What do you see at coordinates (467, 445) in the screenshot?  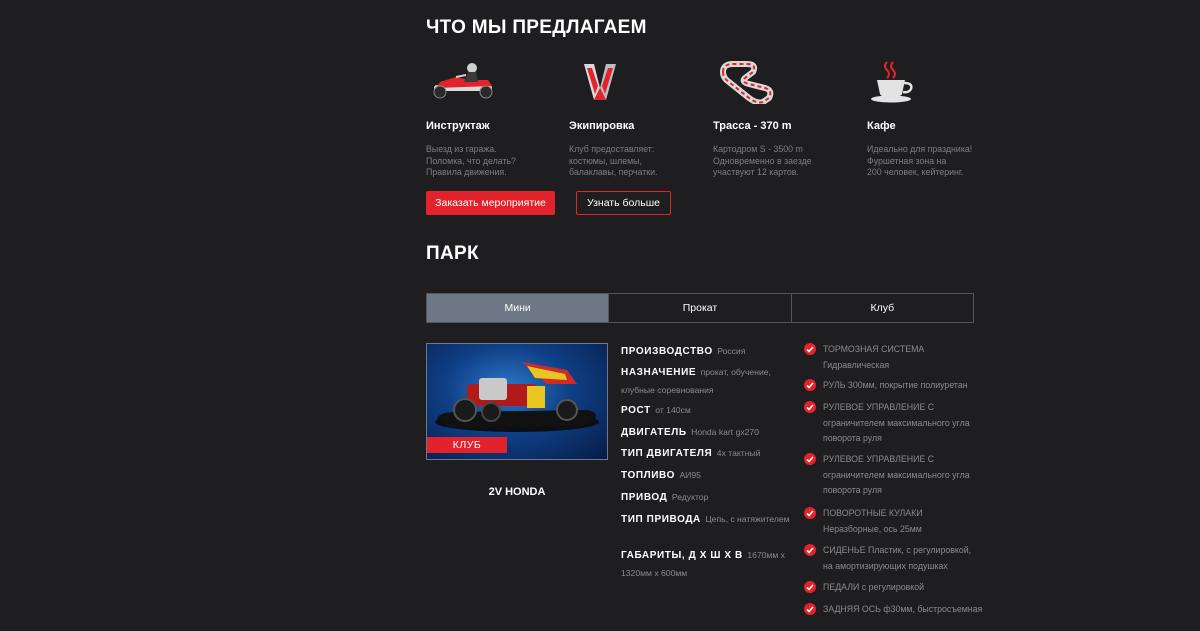 I see `kart-class-badge: КЛУБ` at bounding box center [467, 445].